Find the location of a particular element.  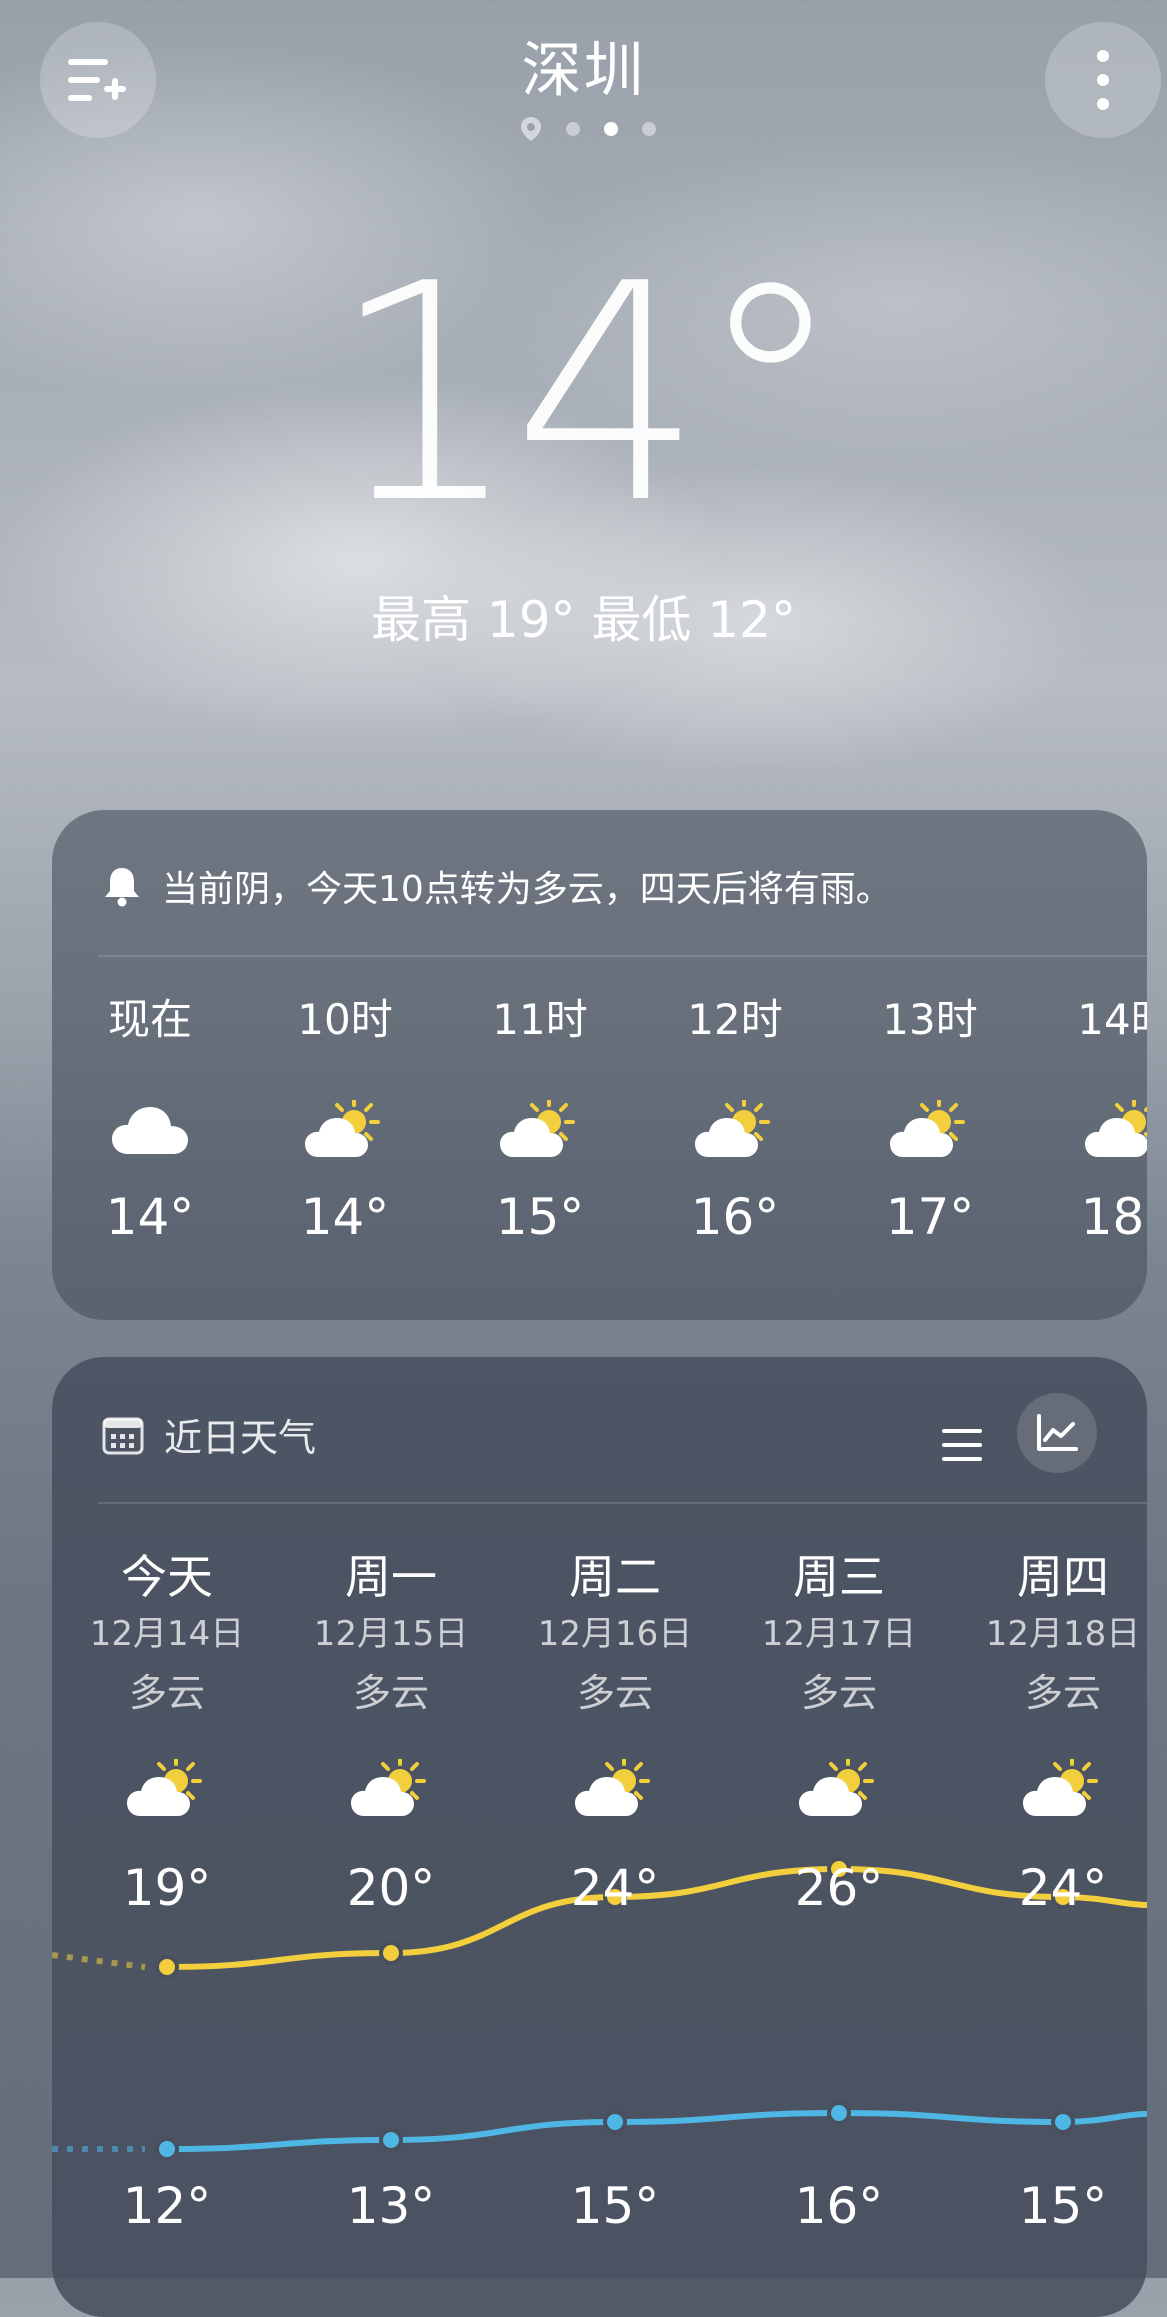

day-name: 周一 is located at coordinates (391, 1577).